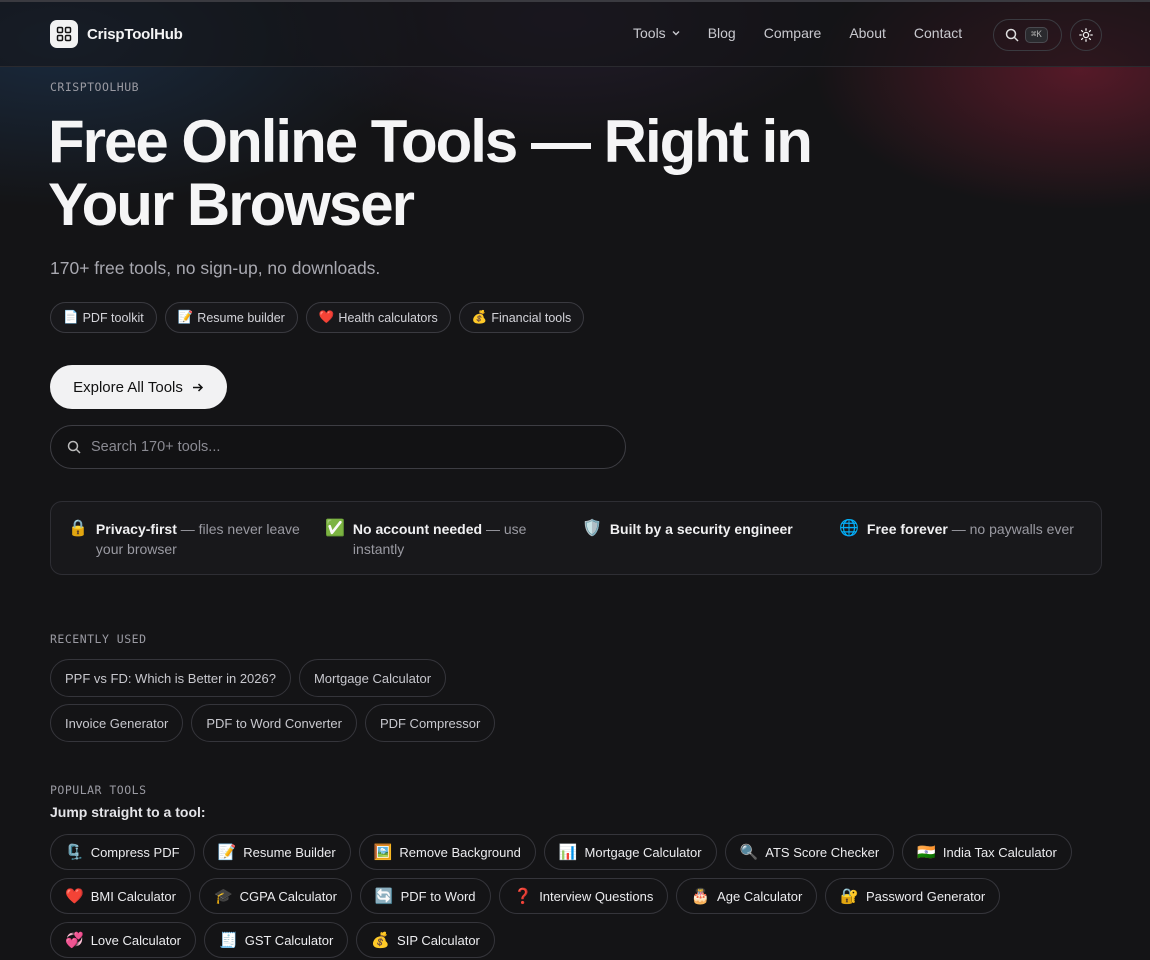 This screenshot has height=960, width=1150. What do you see at coordinates (867, 33) in the screenshot?
I see `nav-about: About` at bounding box center [867, 33].